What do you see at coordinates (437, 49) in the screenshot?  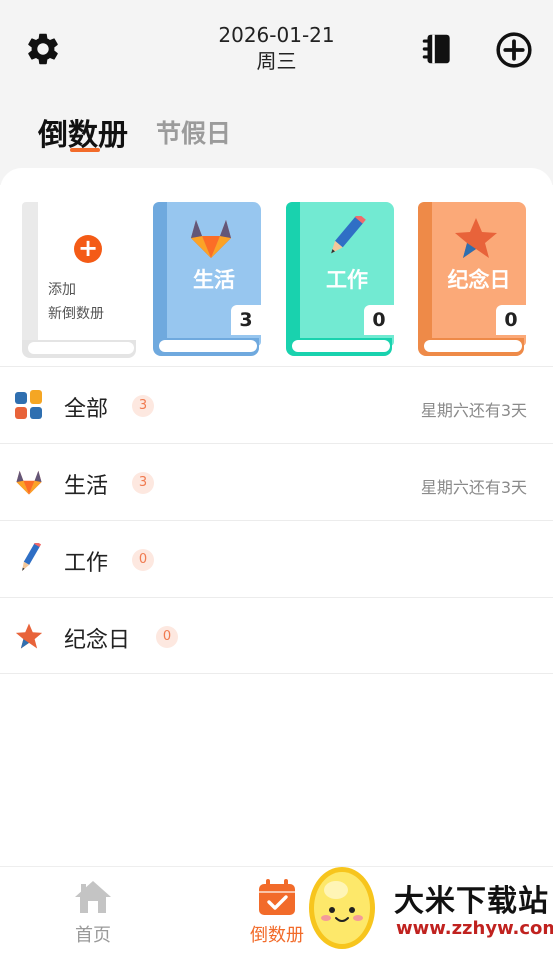 I see `notebook-icon` at bounding box center [437, 49].